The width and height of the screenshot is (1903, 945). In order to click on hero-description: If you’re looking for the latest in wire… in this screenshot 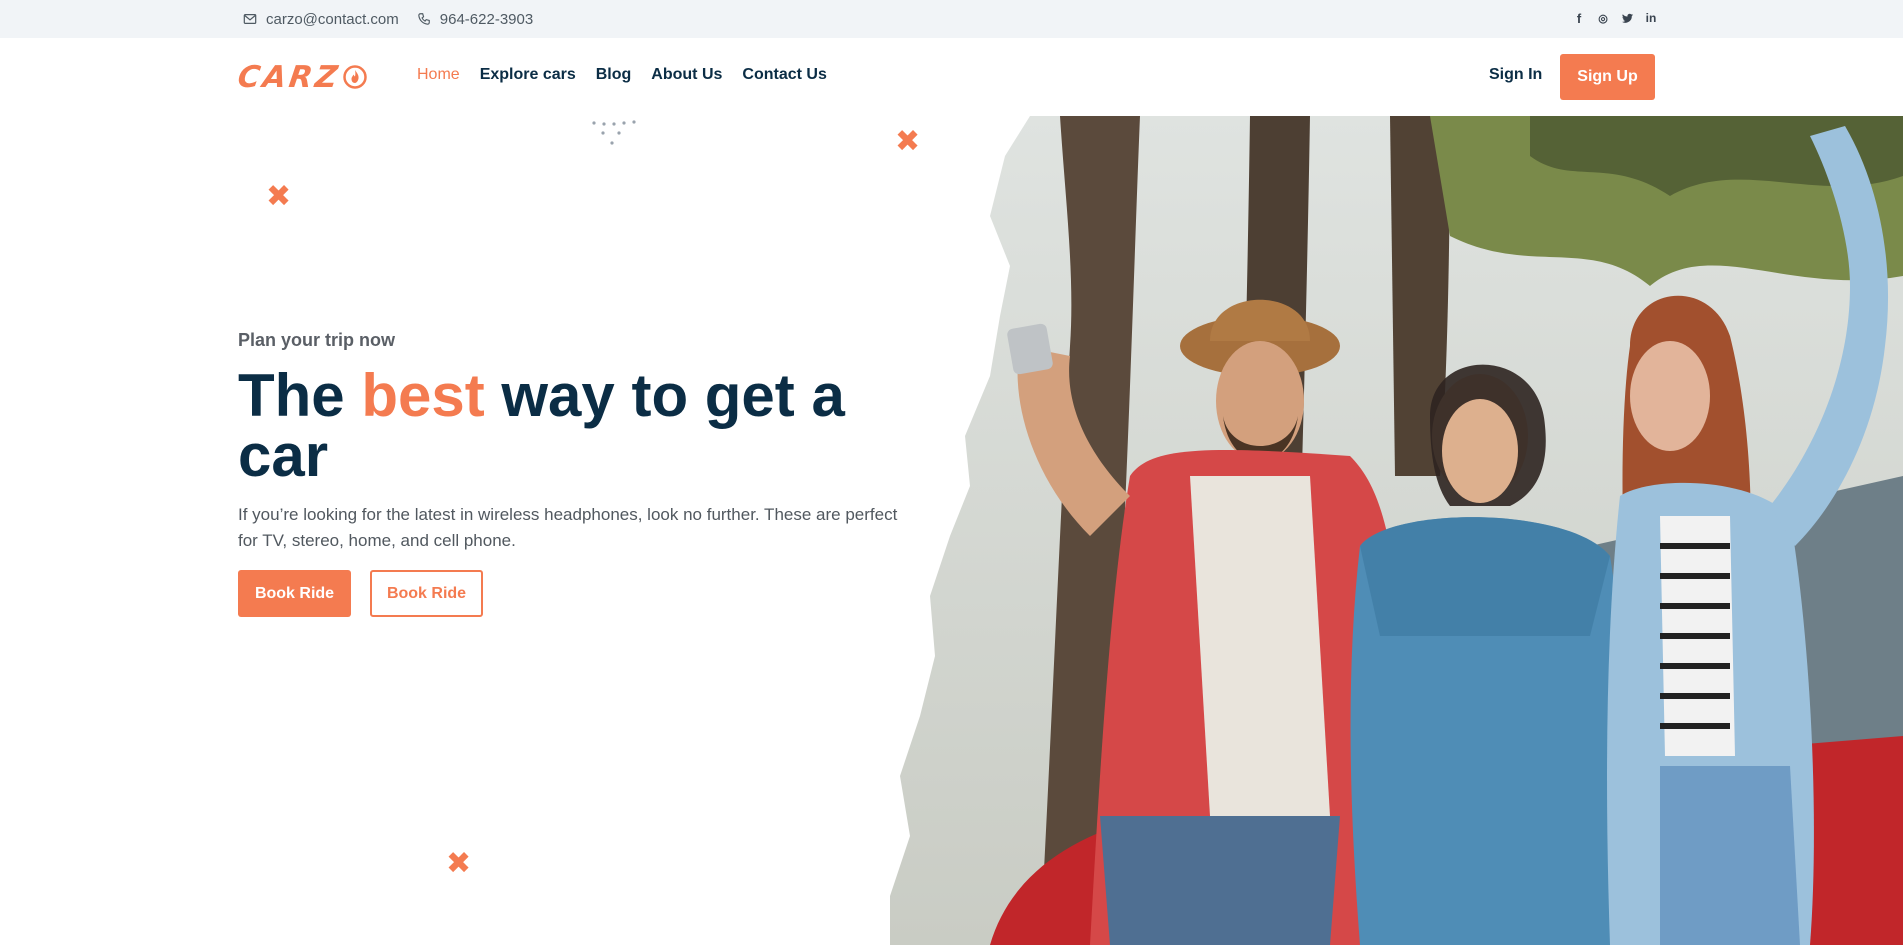, I will do `click(568, 527)`.